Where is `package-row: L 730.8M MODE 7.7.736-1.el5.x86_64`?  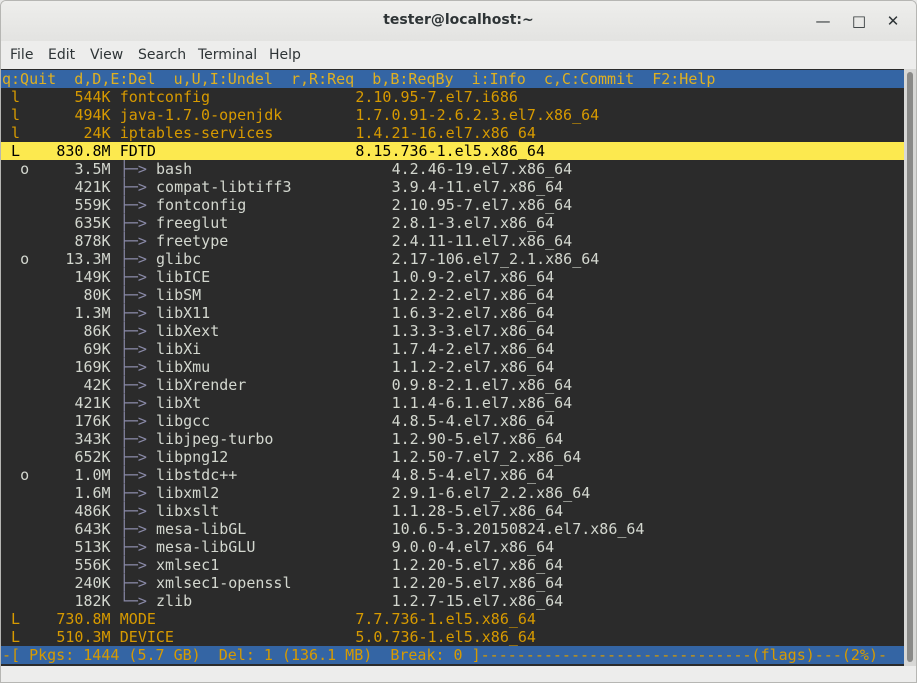
package-row: L 730.8M MODE 7.7.736-1.el5.x86_64 is located at coordinates (452, 619).